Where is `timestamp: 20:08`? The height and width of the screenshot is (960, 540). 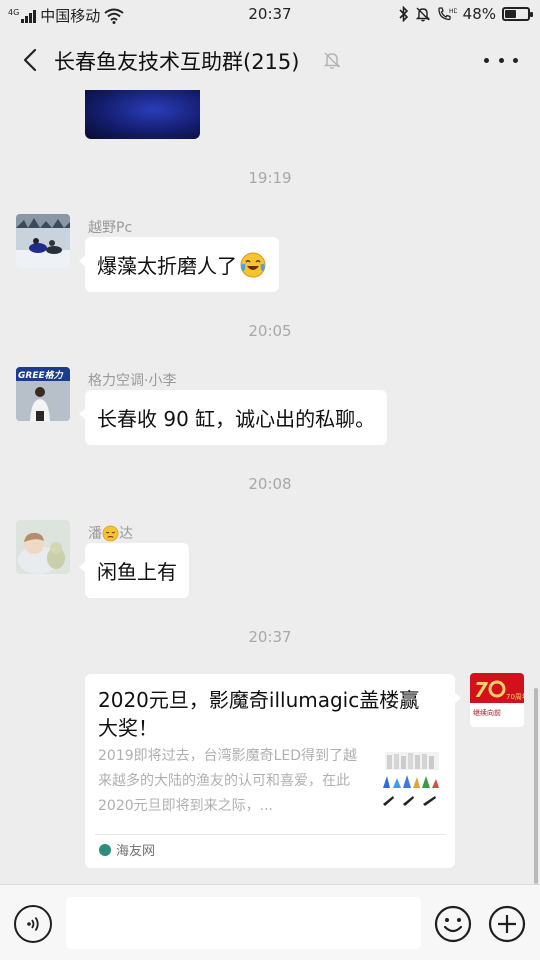
timestamp: 20:08 is located at coordinates (270, 484).